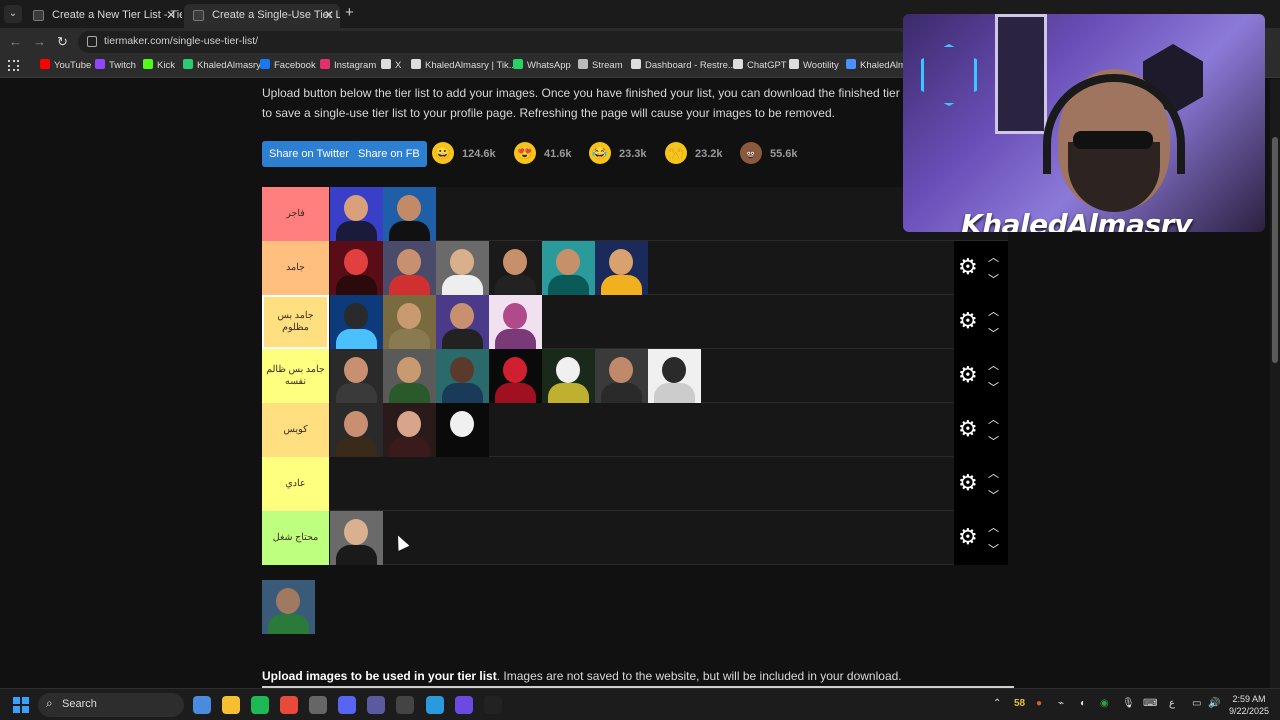 The width and height of the screenshot is (1280, 720). I want to click on bookmark-item: KhaledAlmasry, so click(222, 65).